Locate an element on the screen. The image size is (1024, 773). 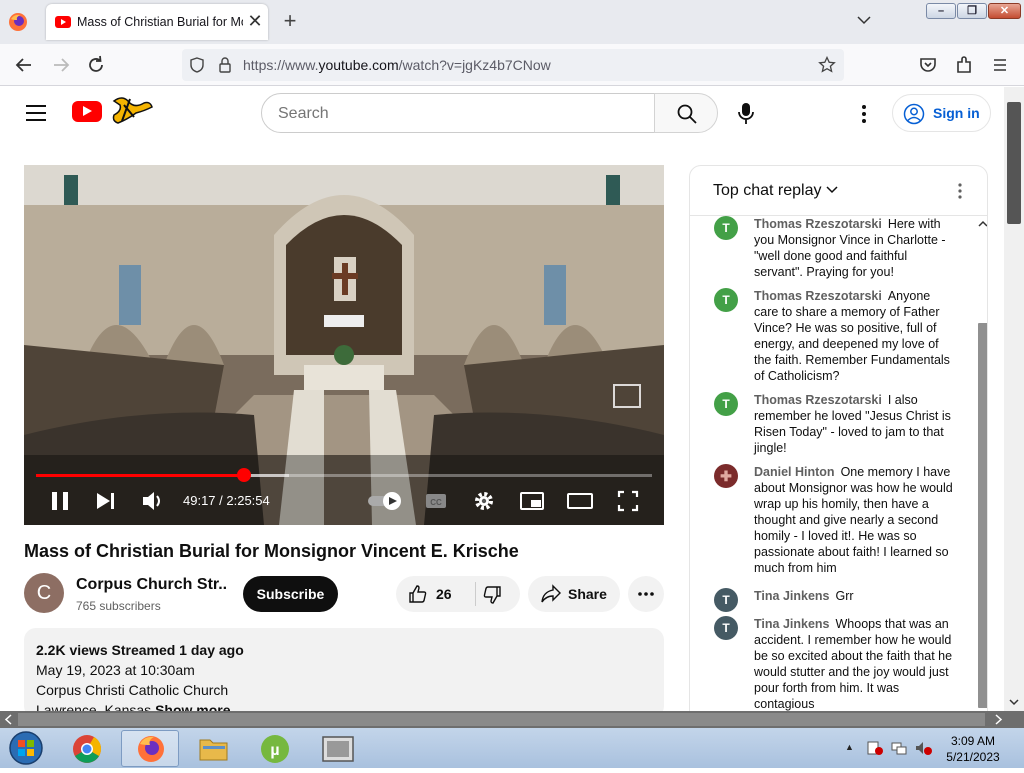
svg-text: CC is located at coordinates (436, 502).